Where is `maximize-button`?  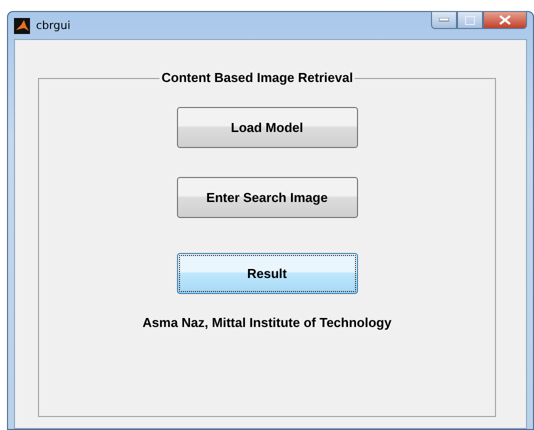
maximize-button is located at coordinates (470, 20).